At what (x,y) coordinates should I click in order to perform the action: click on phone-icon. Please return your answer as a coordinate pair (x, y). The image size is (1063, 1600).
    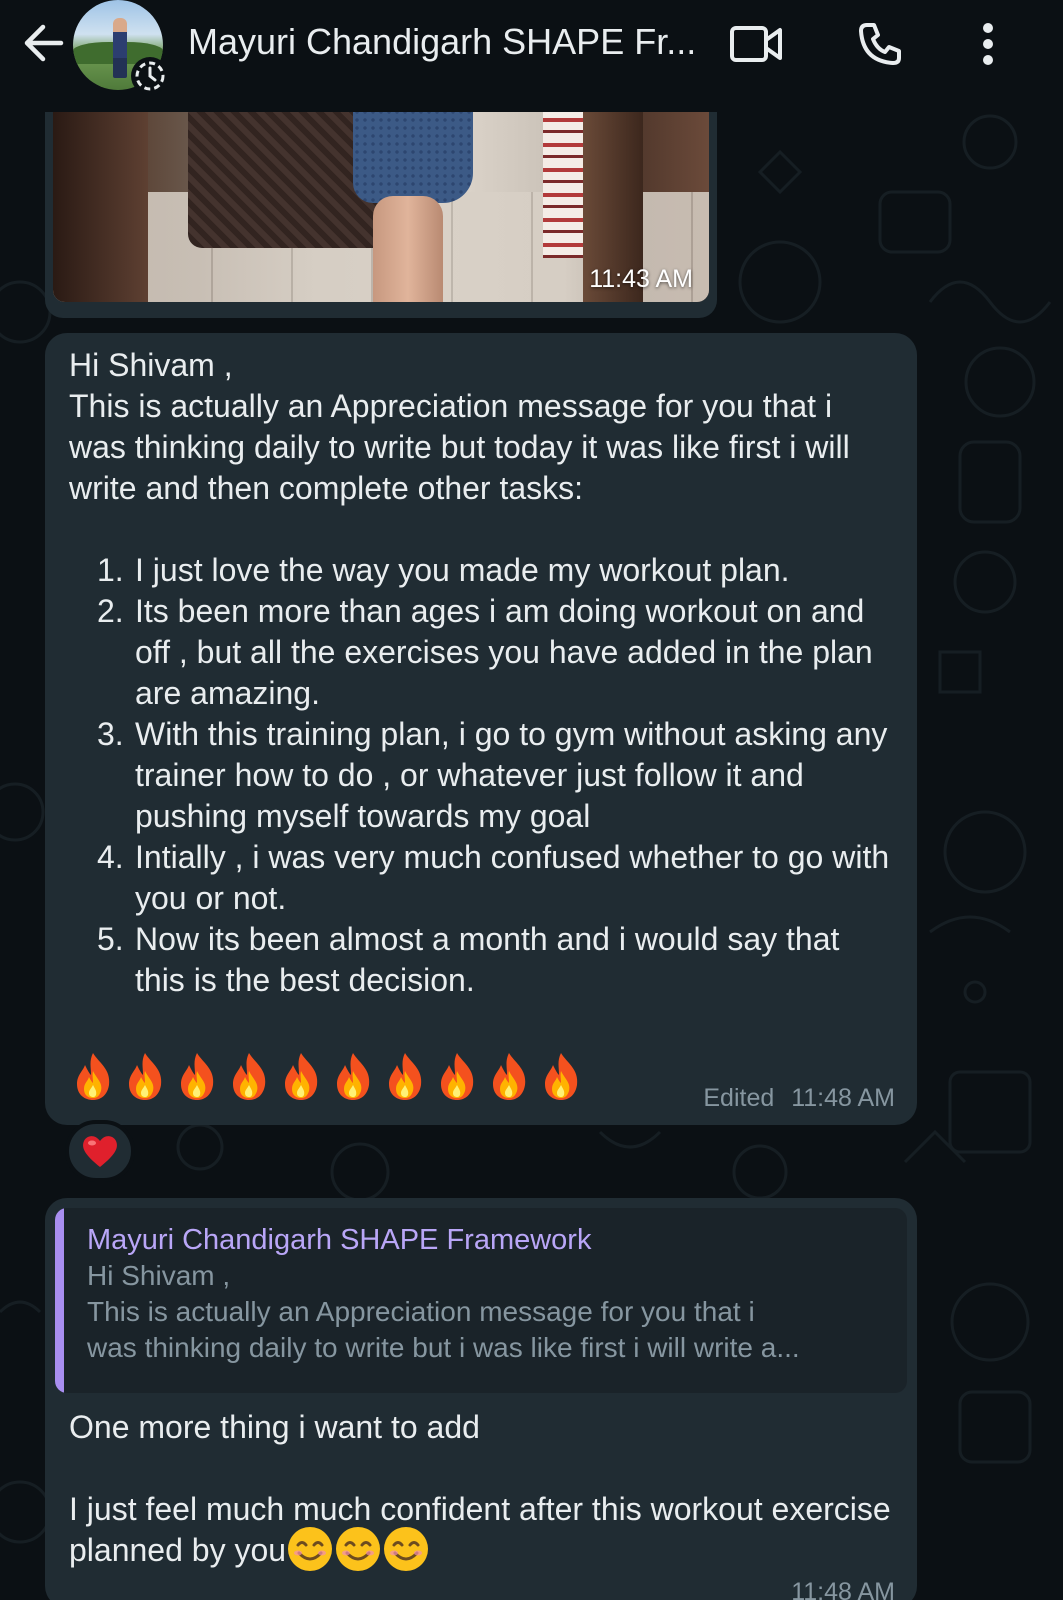
    Looking at the image, I should click on (880, 44).